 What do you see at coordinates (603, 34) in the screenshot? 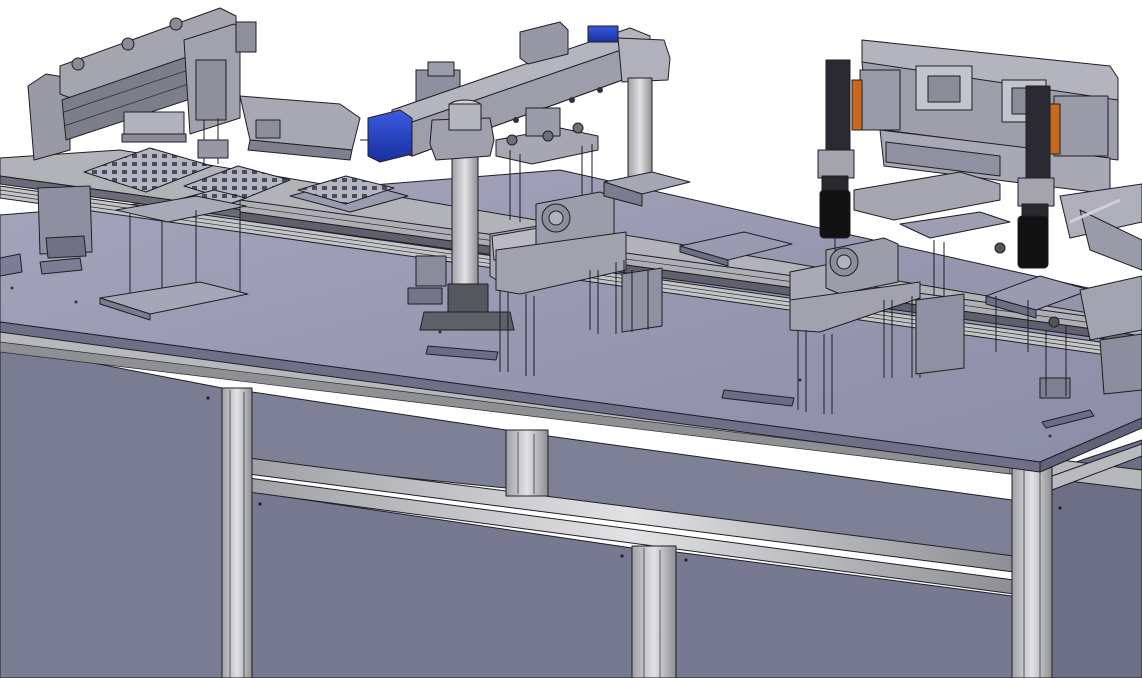
I see `motor-coupling` at bounding box center [603, 34].